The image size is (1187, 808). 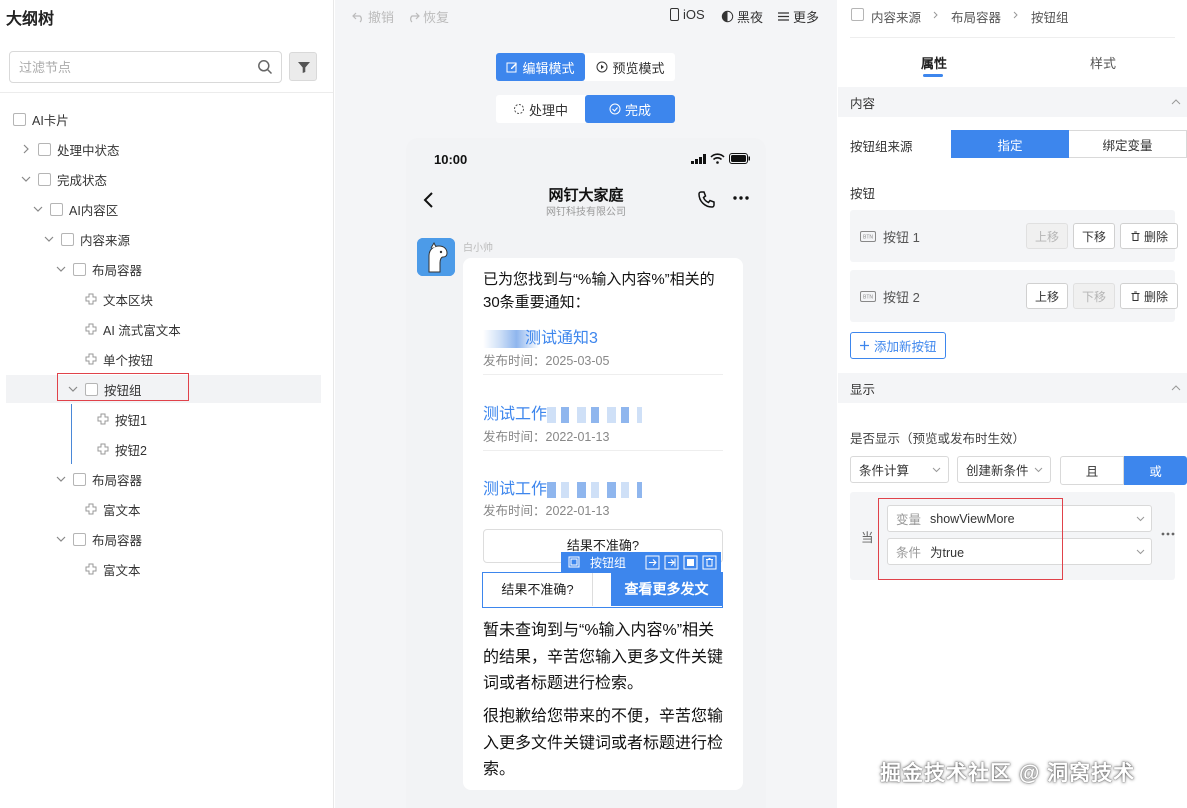 I want to click on filter-button, so click(x=303, y=66).